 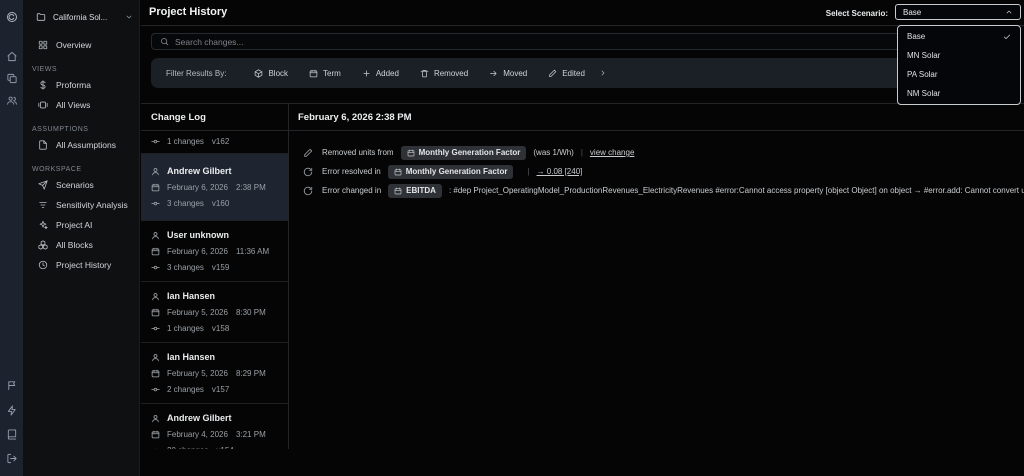 What do you see at coordinates (250, 434) in the screenshot?
I see `entry-time: 3:21 PM` at bounding box center [250, 434].